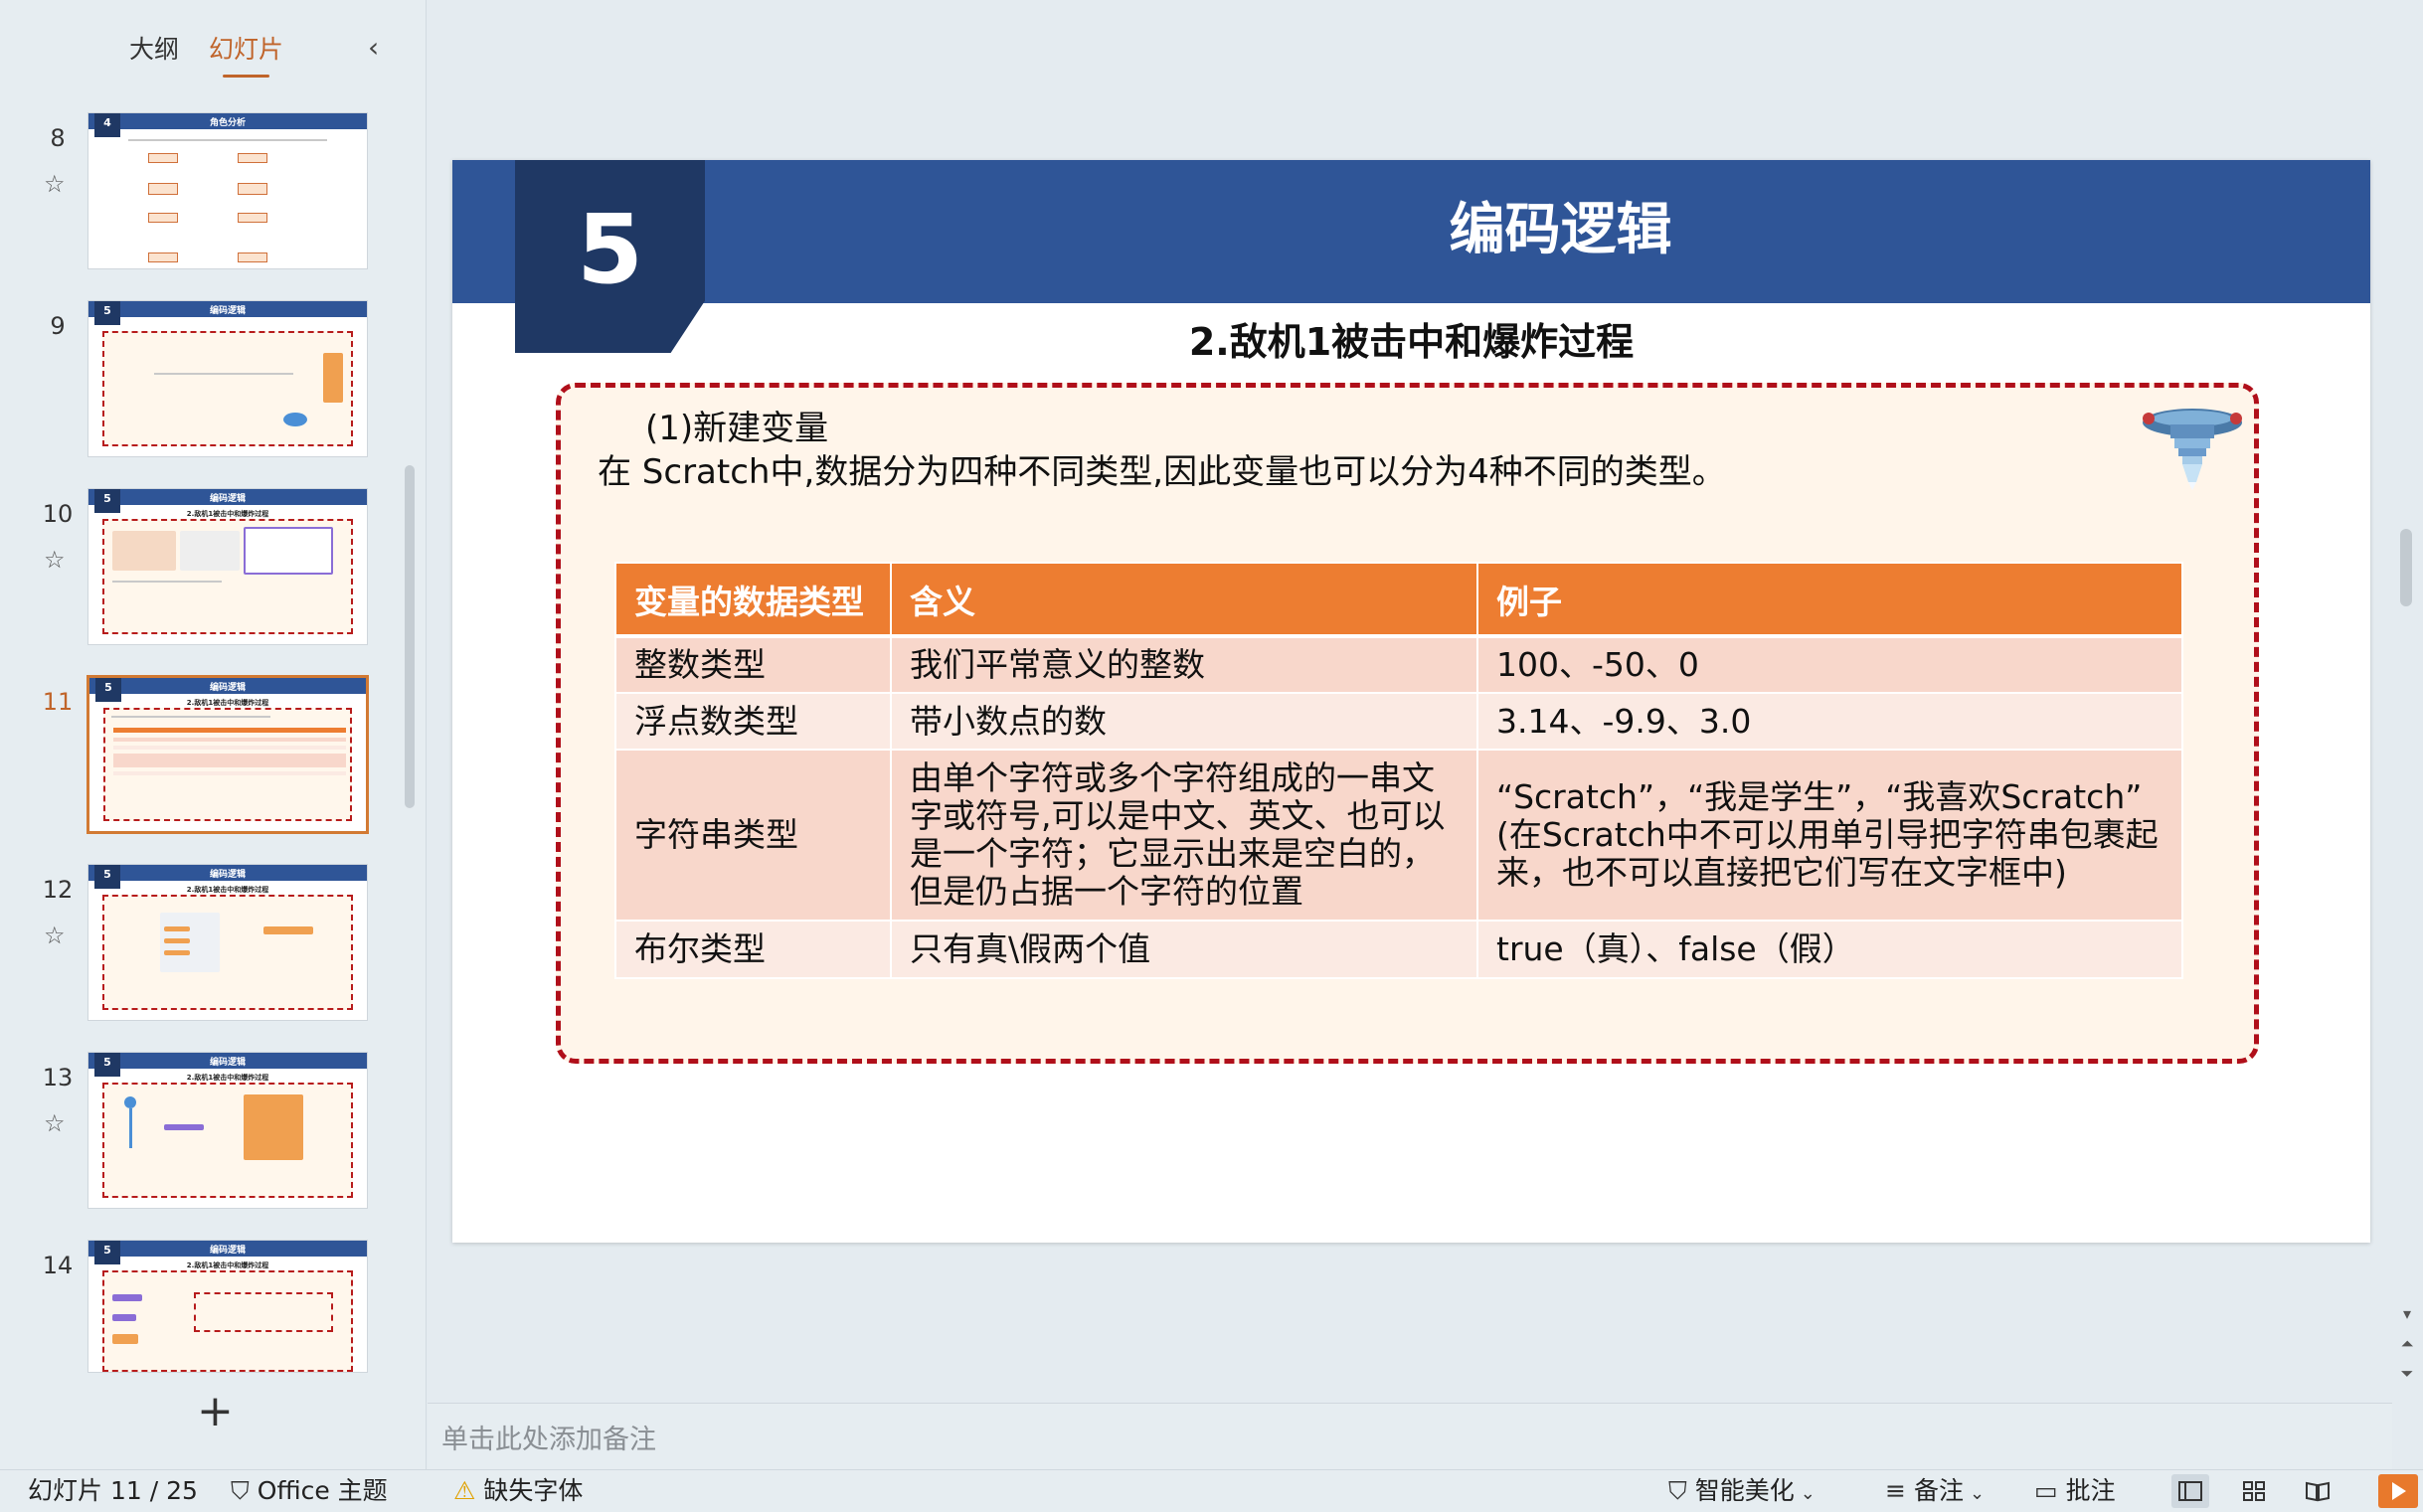 The width and height of the screenshot is (2423, 1512). What do you see at coordinates (215, 1411) in the screenshot?
I see `plus-icon: +` at bounding box center [215, 1411].